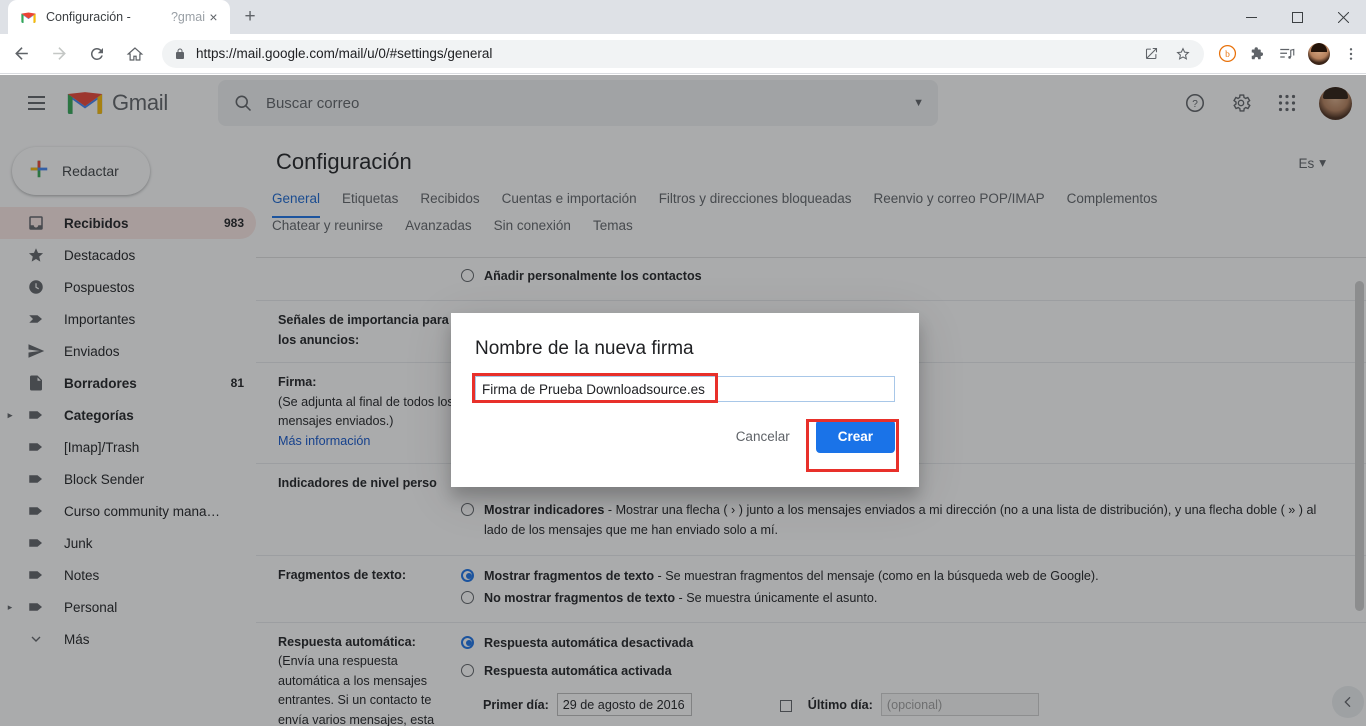 The width and height of the screenshot is (1366, 726). I want to click on forward-button, so click(59, 54).